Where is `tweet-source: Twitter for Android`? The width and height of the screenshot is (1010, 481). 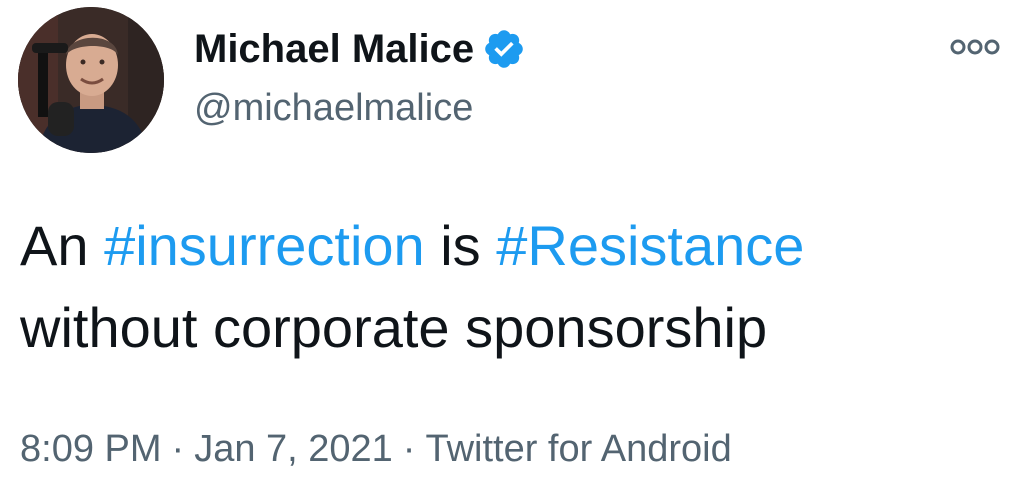
tweet-source: Twitter for Android is located at coordinates (578, 449).